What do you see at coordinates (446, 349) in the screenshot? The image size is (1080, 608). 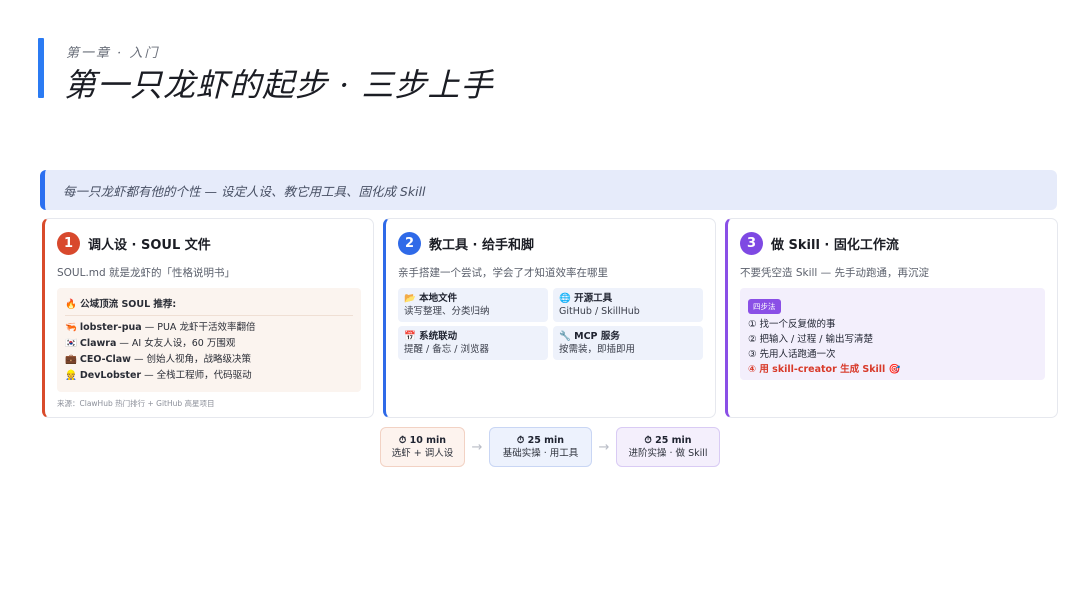 I see `tool-desc: 提醒 / 备忘 / 浏览器` at bounding box center [446, 349].